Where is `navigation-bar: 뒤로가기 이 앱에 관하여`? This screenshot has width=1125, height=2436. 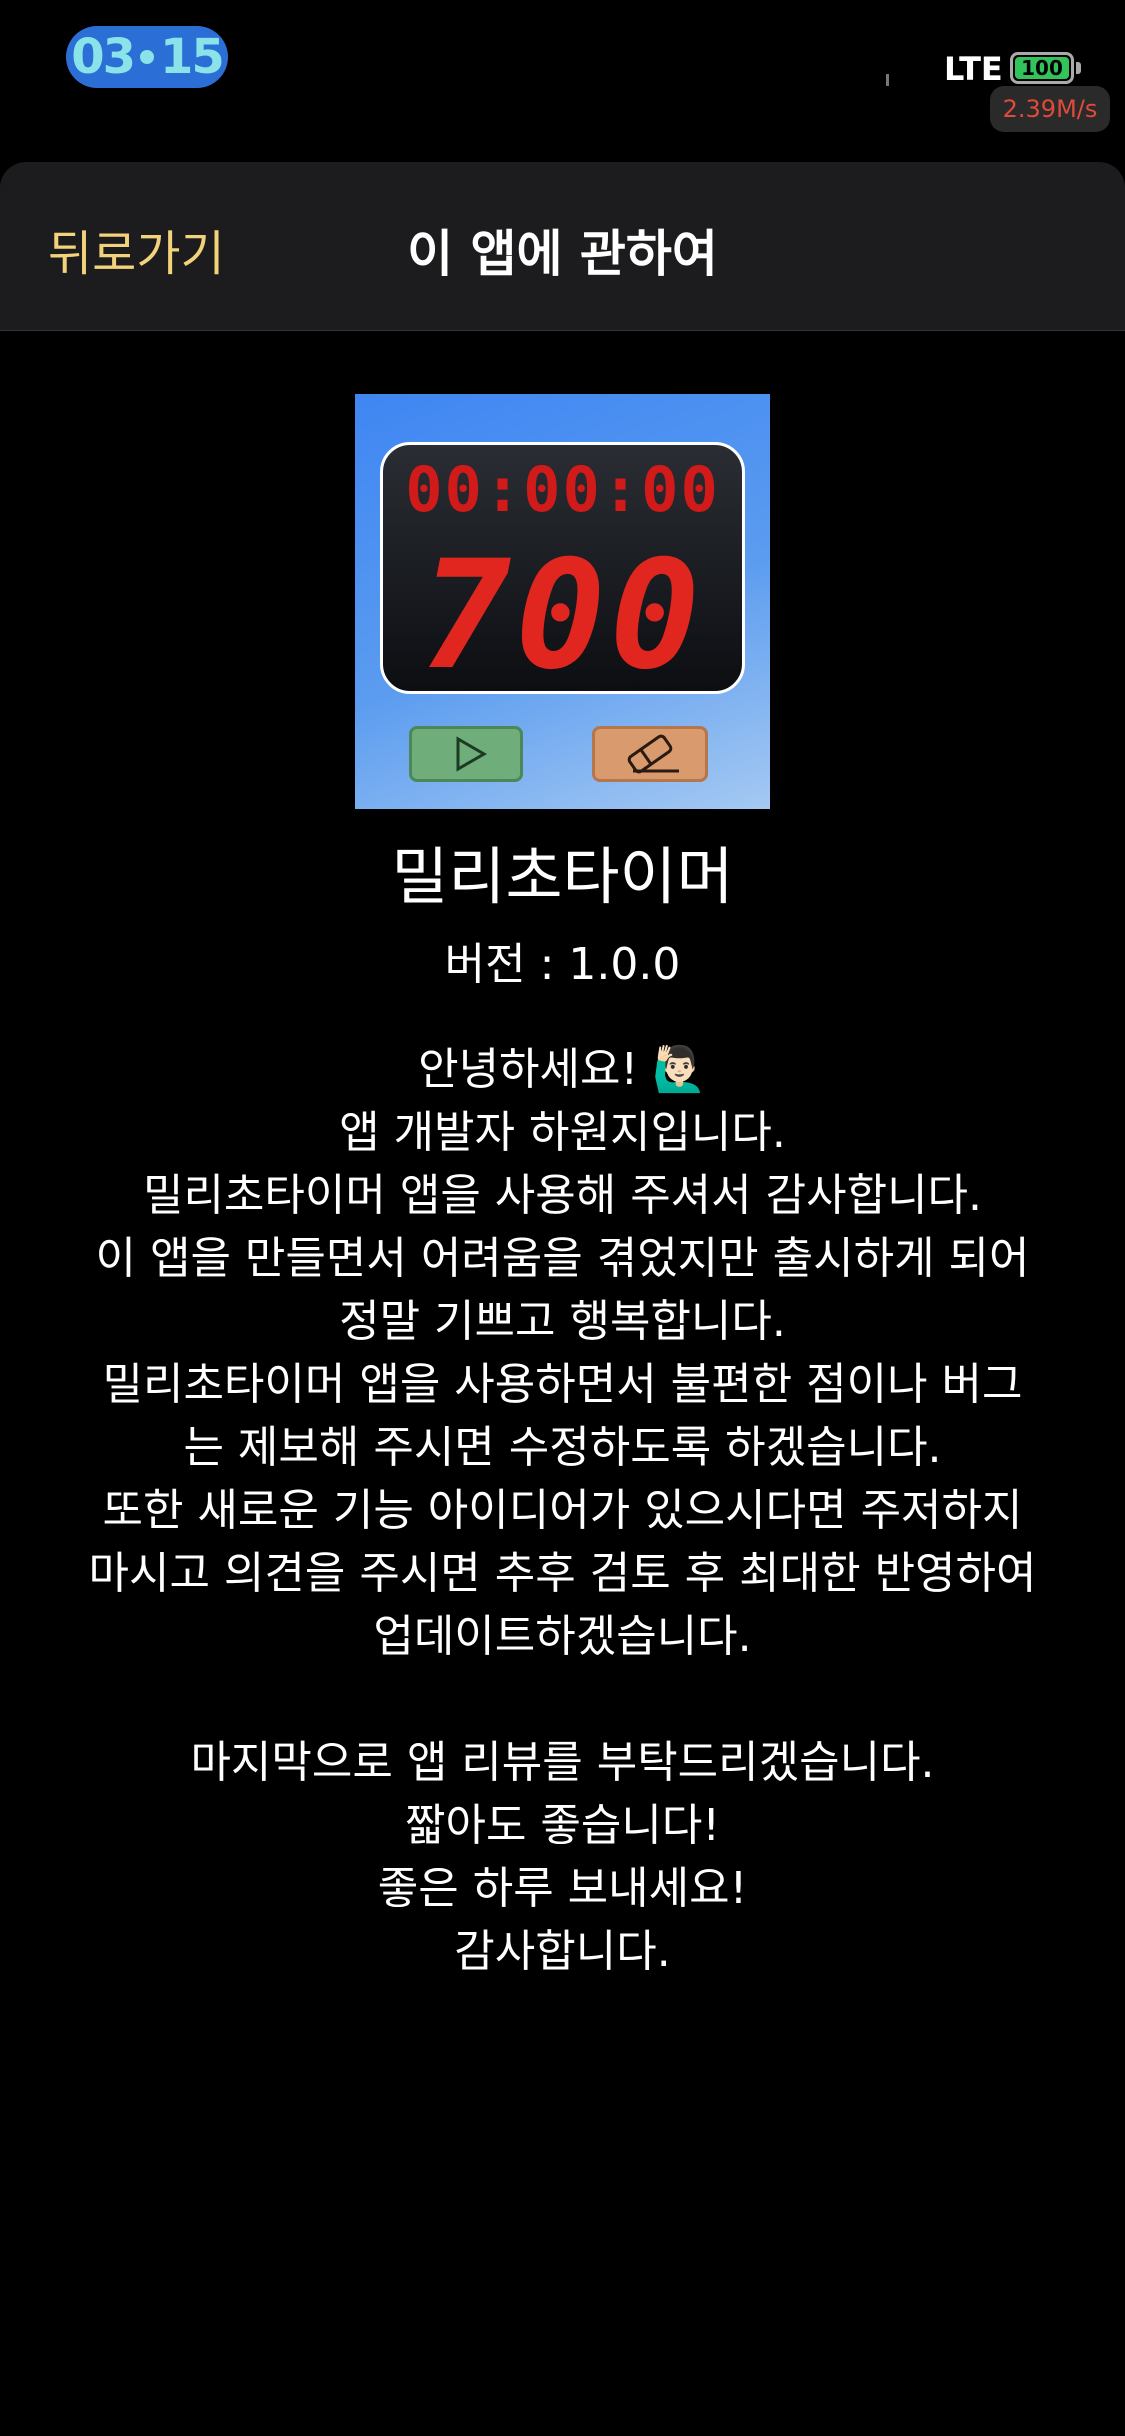
navigation-bar: 뒤로가기 이 앱에 관하여 is located at coordinates (562, 246).